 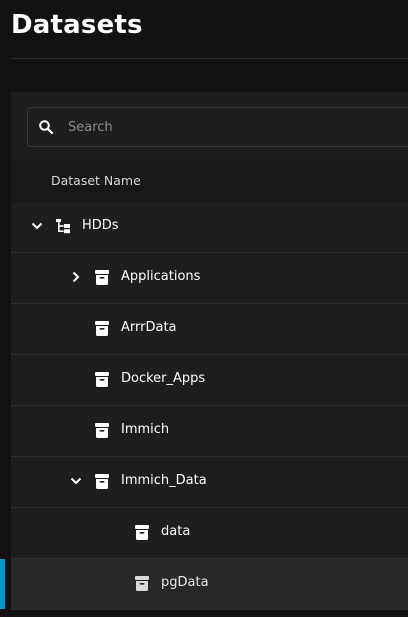 What do you see at coordinates (209, 482) in the screenshot?
I see `tree-row-immich-data: Immich_Data` at bounding box center [209, 482].